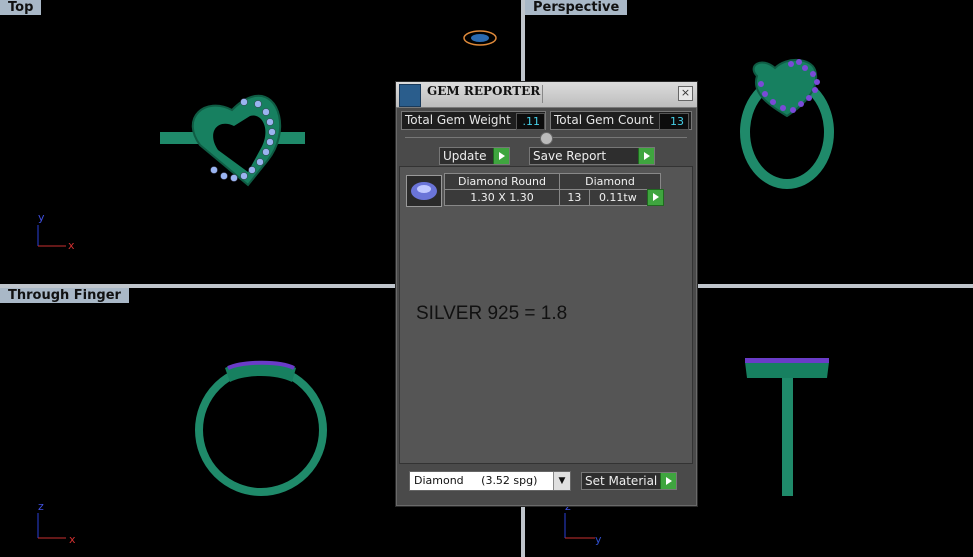  What do you see at coordinates (484, 91) in the screenshot?
I see `dialog-title: GEM REPORTER` at bounding box center [484, 91].